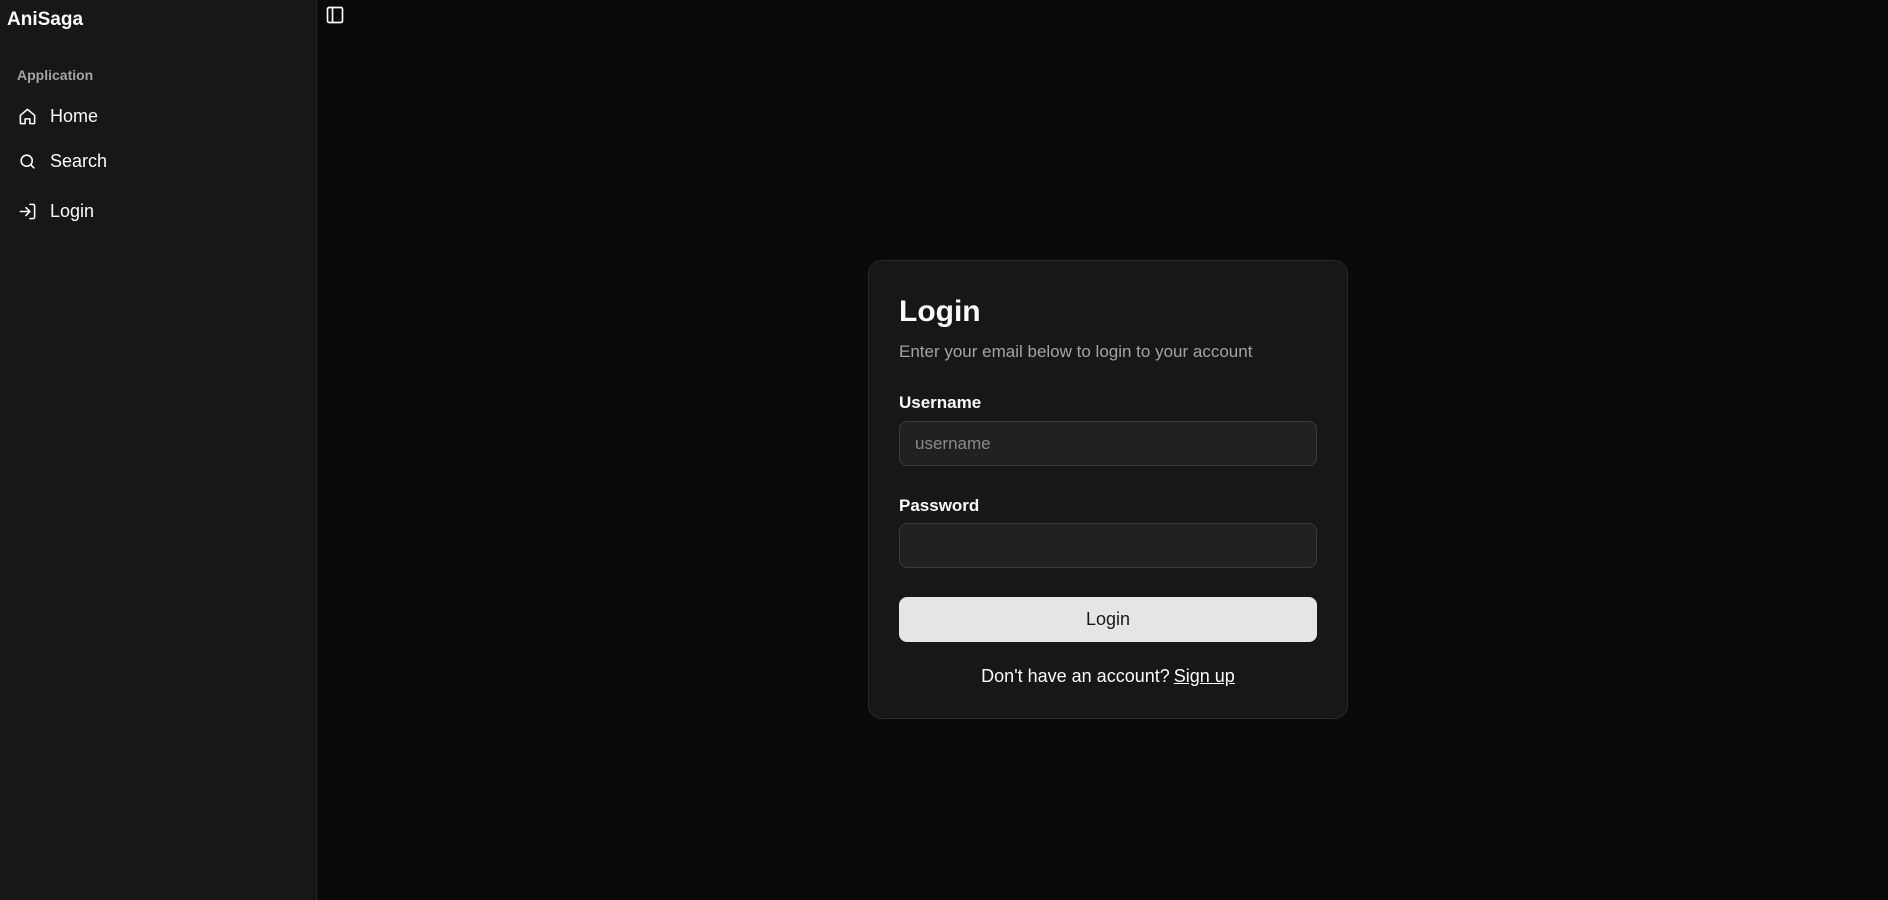  What do you see at coordinates (940, 402) in the screenshot?
I see `username-label: Username` at bounding box center [940, 402].